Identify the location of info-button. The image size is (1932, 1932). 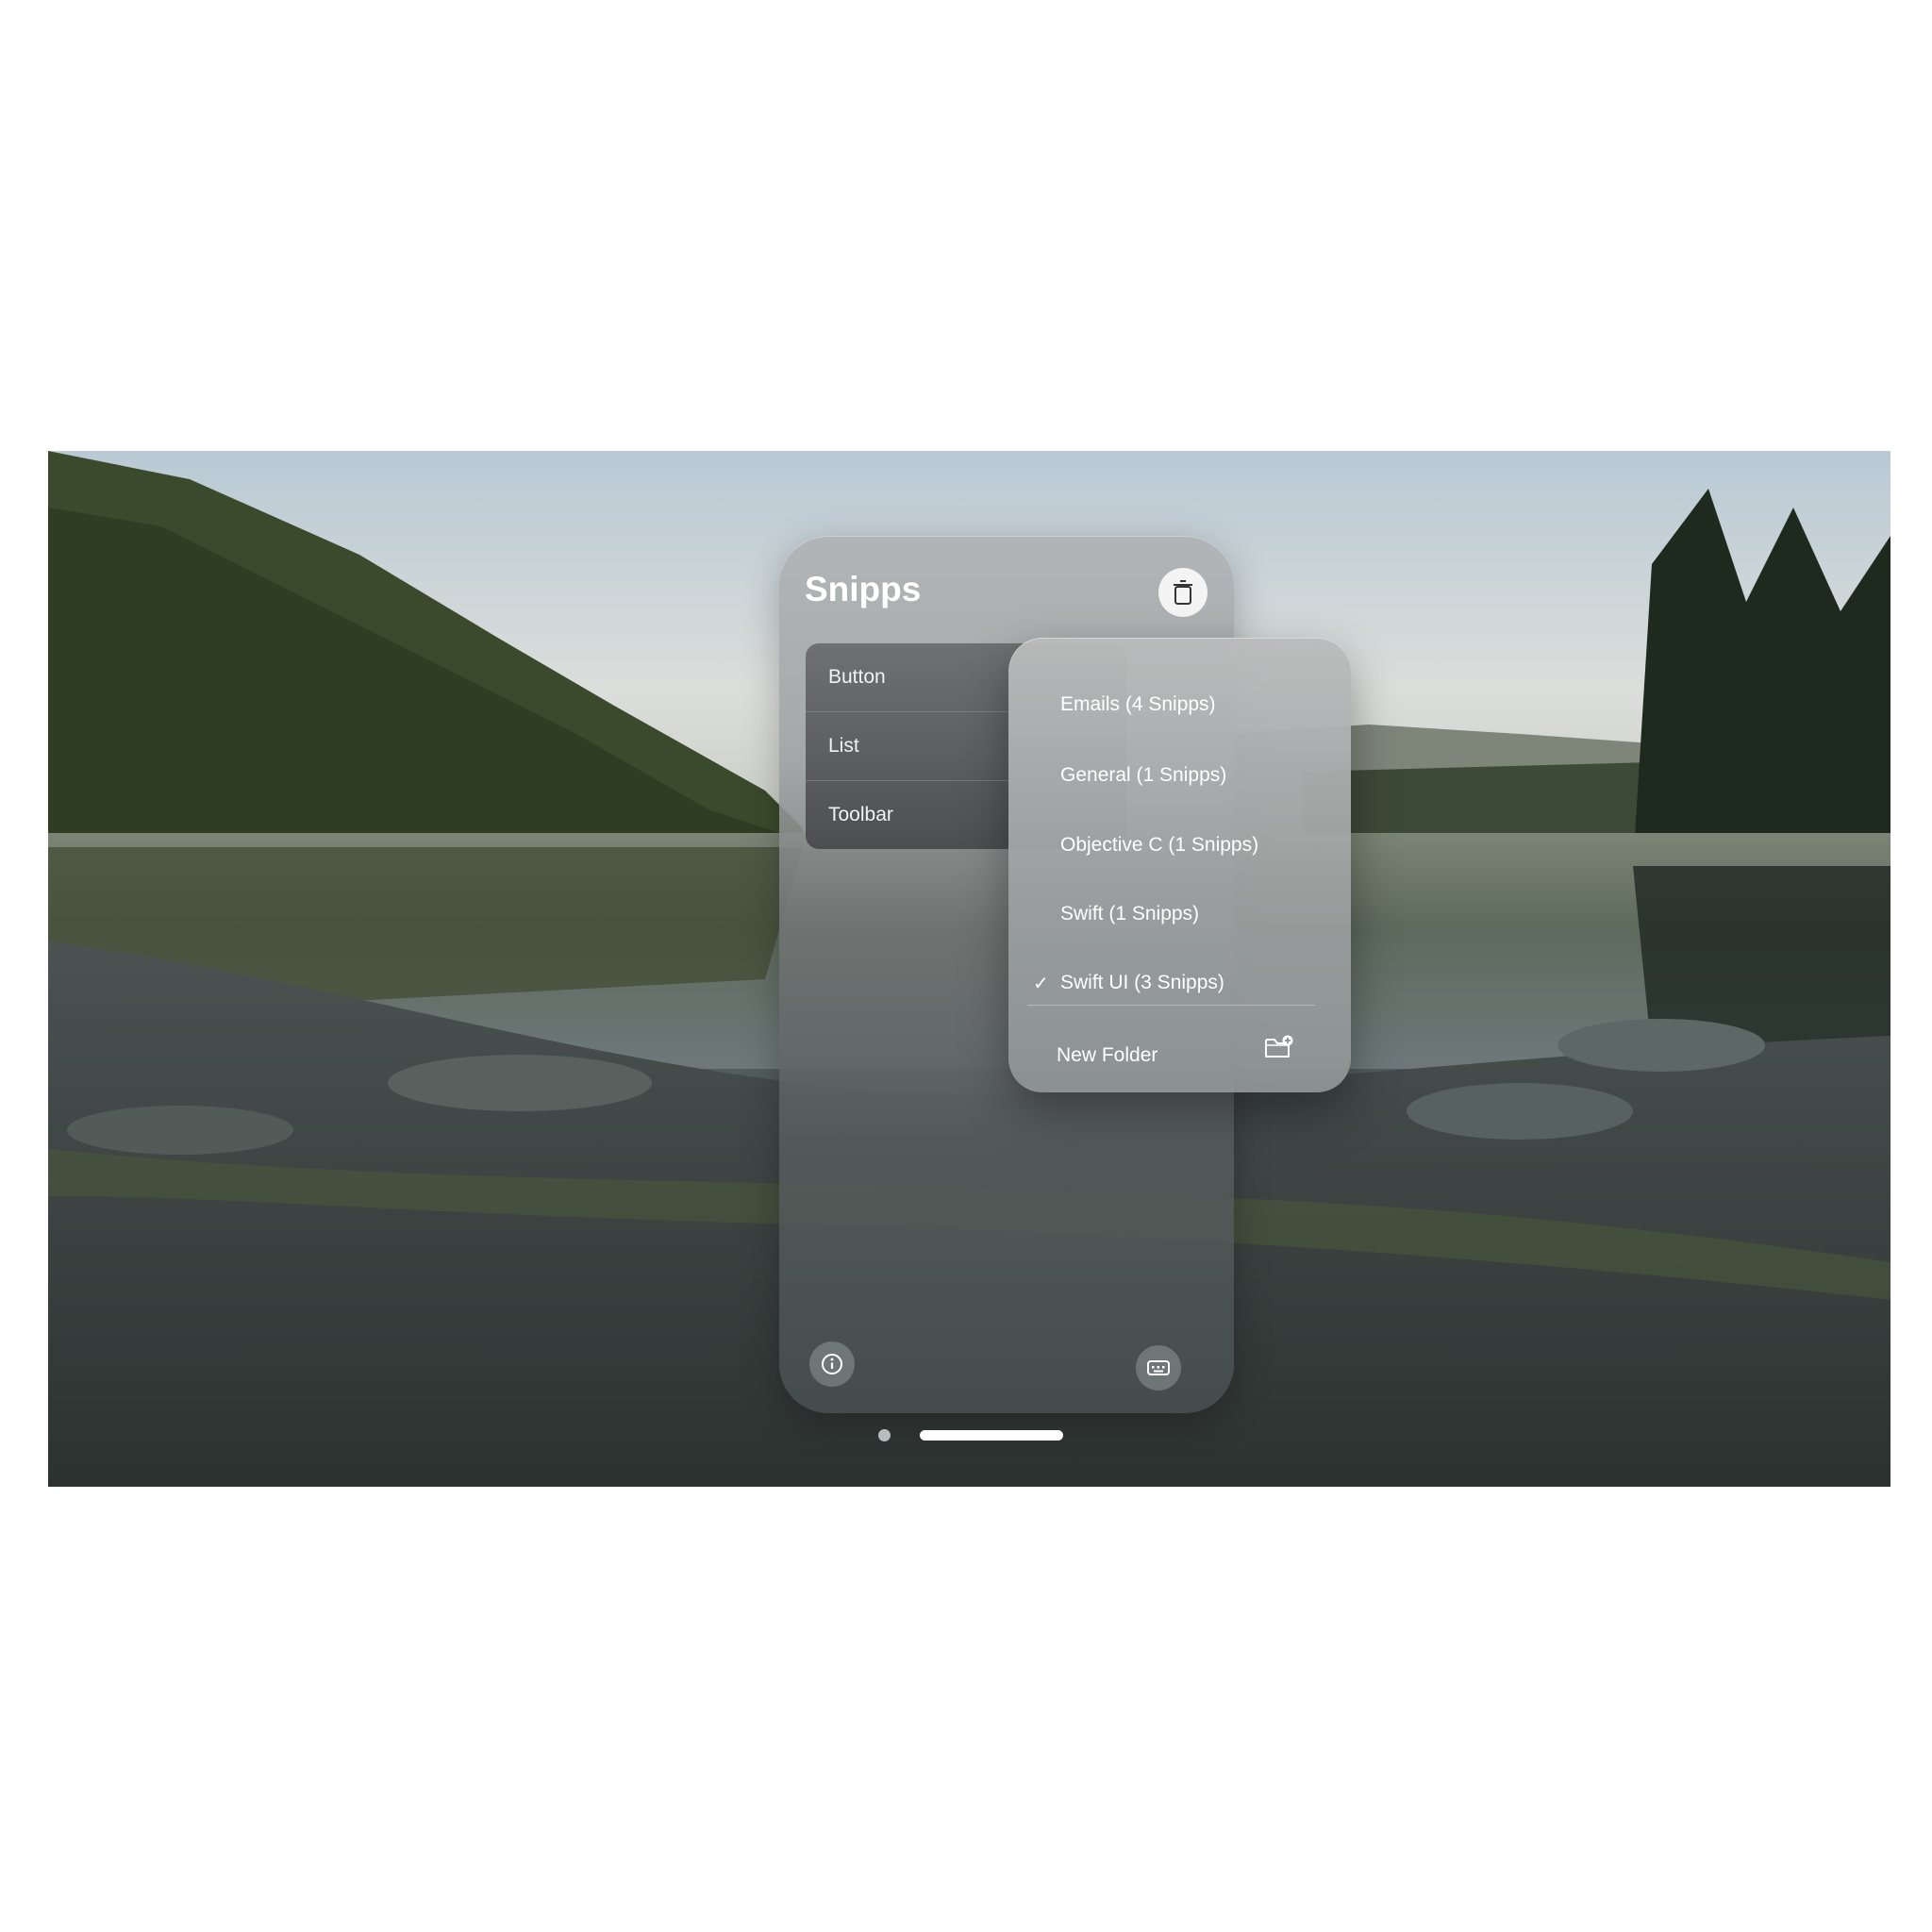
(832, 1364).